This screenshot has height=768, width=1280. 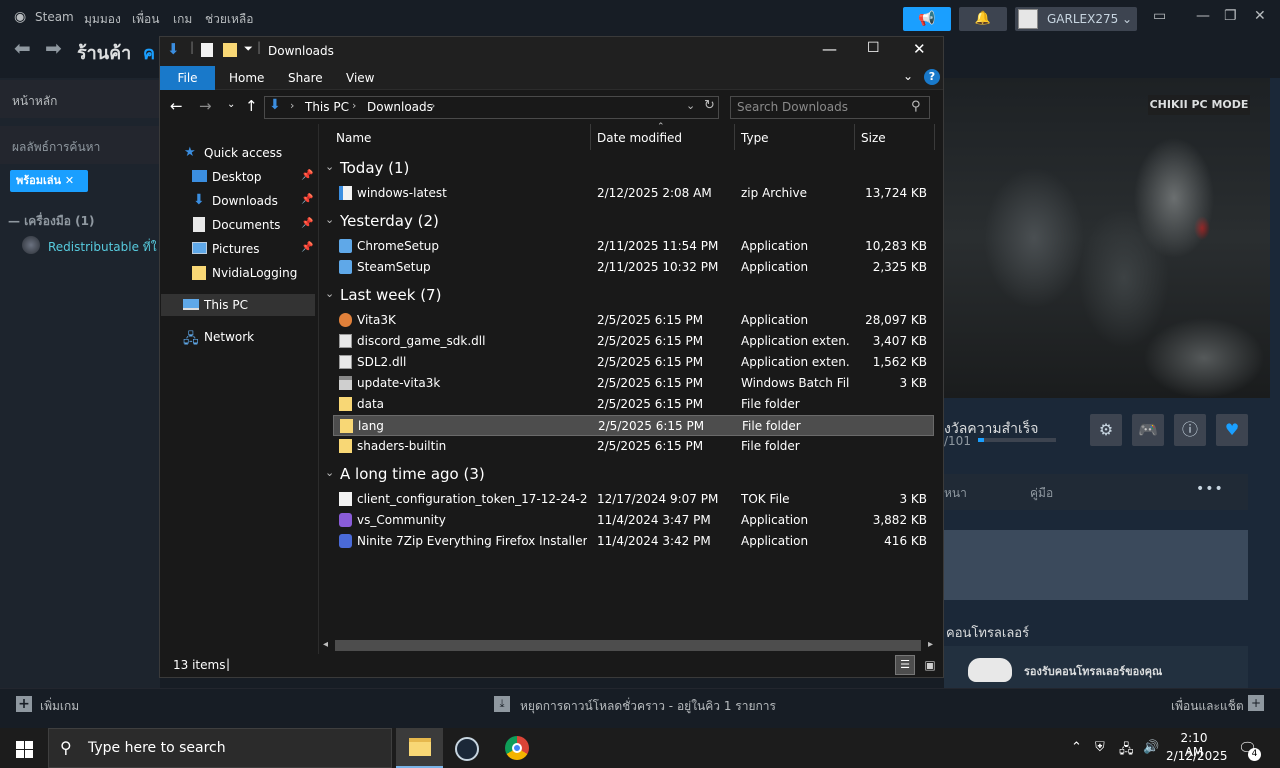 I want to click on help-icon: ?, so click(x=932, y=77).